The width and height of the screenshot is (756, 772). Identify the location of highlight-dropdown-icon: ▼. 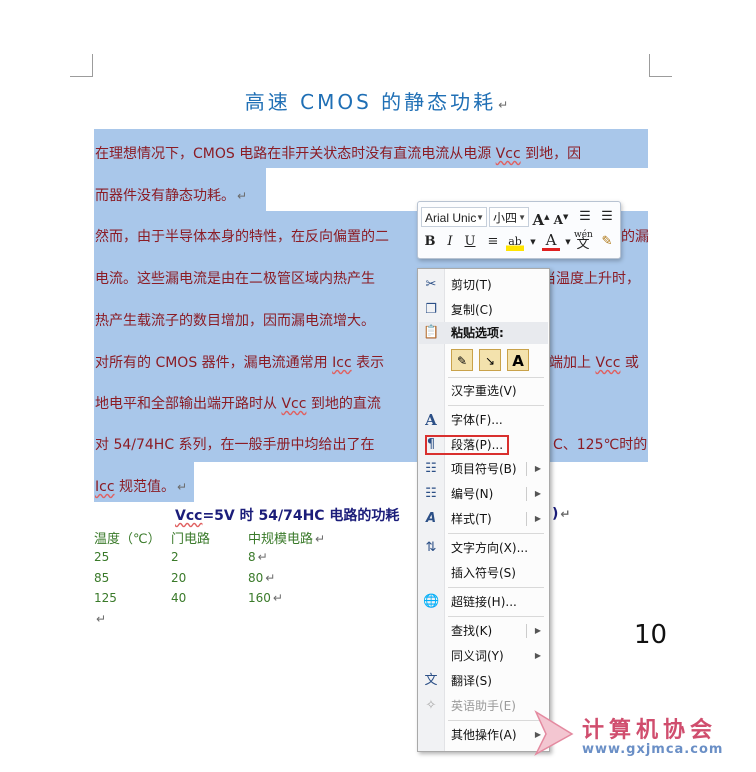
(533, 242).